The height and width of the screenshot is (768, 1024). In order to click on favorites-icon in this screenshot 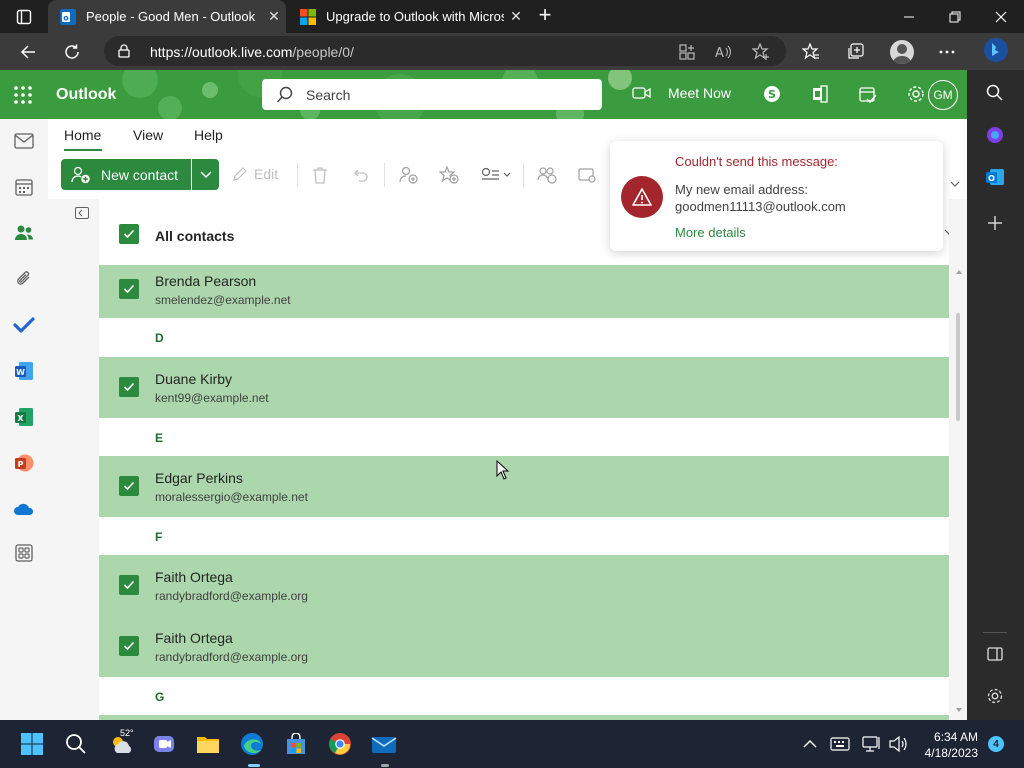, I will do `click(811, 52)`.